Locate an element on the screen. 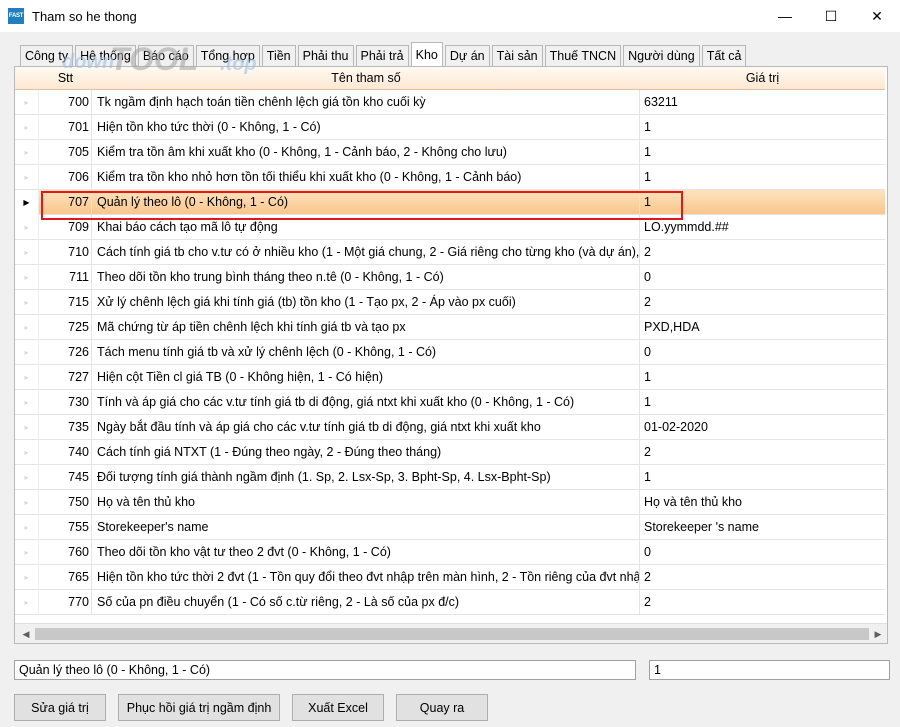 Image resolution: width=900 pixels, height=727 pixels. export-excel-button: Xuất Excel is located at coordinates (338, 707).